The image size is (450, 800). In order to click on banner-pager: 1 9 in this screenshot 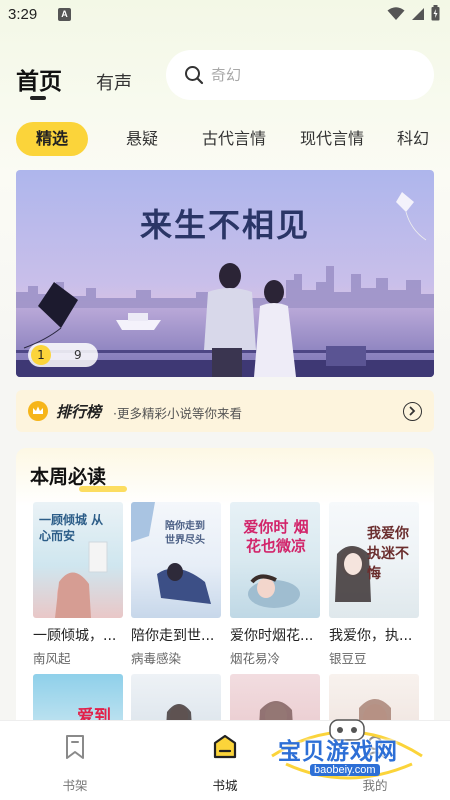, I will do `click(63, 355)`.